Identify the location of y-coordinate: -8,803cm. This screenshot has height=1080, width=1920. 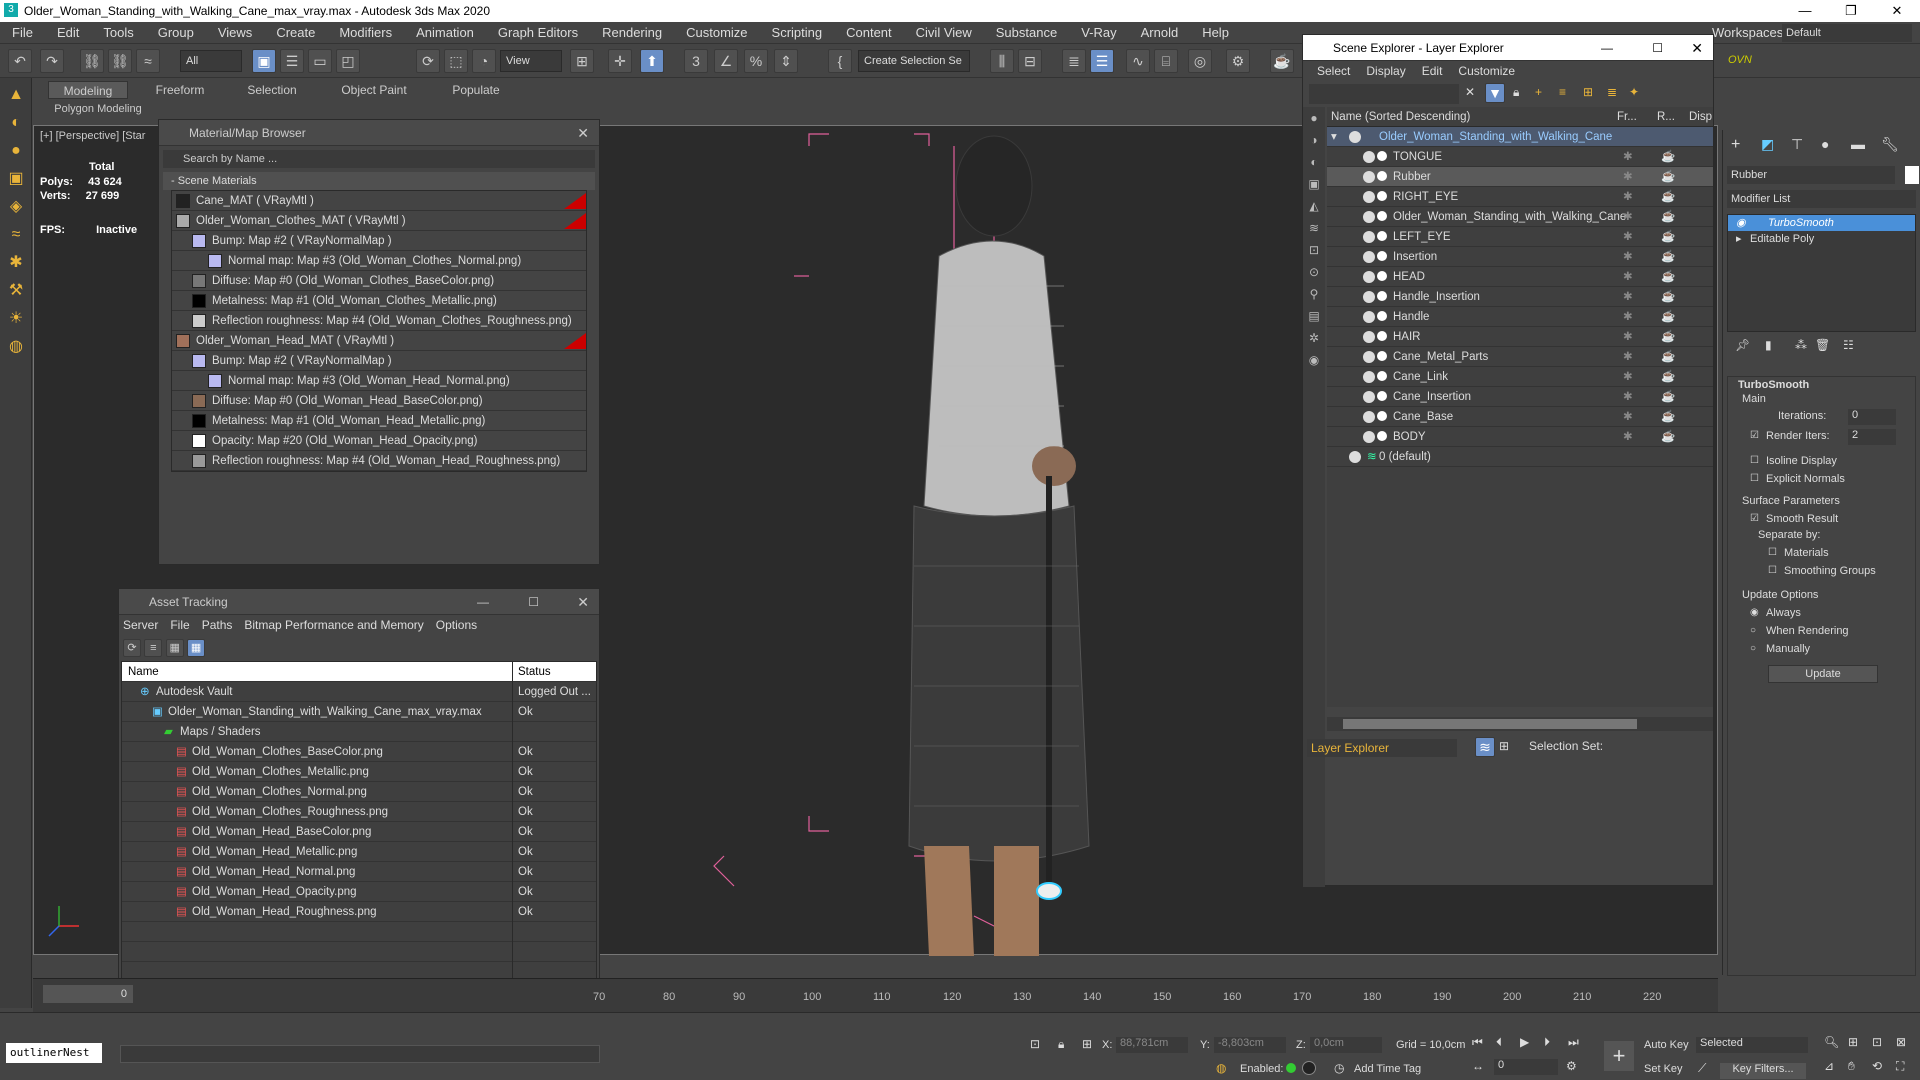
(1250, 1045).